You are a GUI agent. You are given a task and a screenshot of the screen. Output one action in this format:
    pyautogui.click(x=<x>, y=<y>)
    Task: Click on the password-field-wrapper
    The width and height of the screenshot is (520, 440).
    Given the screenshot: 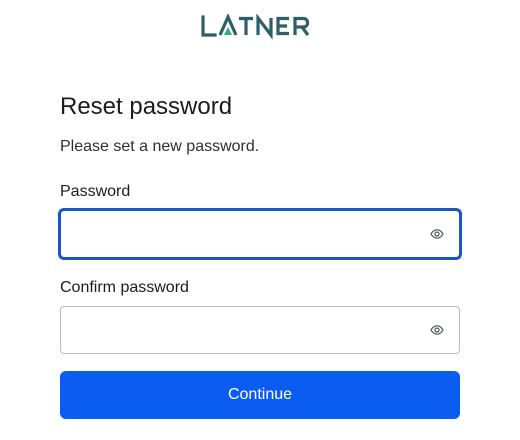 What is the action you would take?
    pyautogui.click(x=260, y=234)
    